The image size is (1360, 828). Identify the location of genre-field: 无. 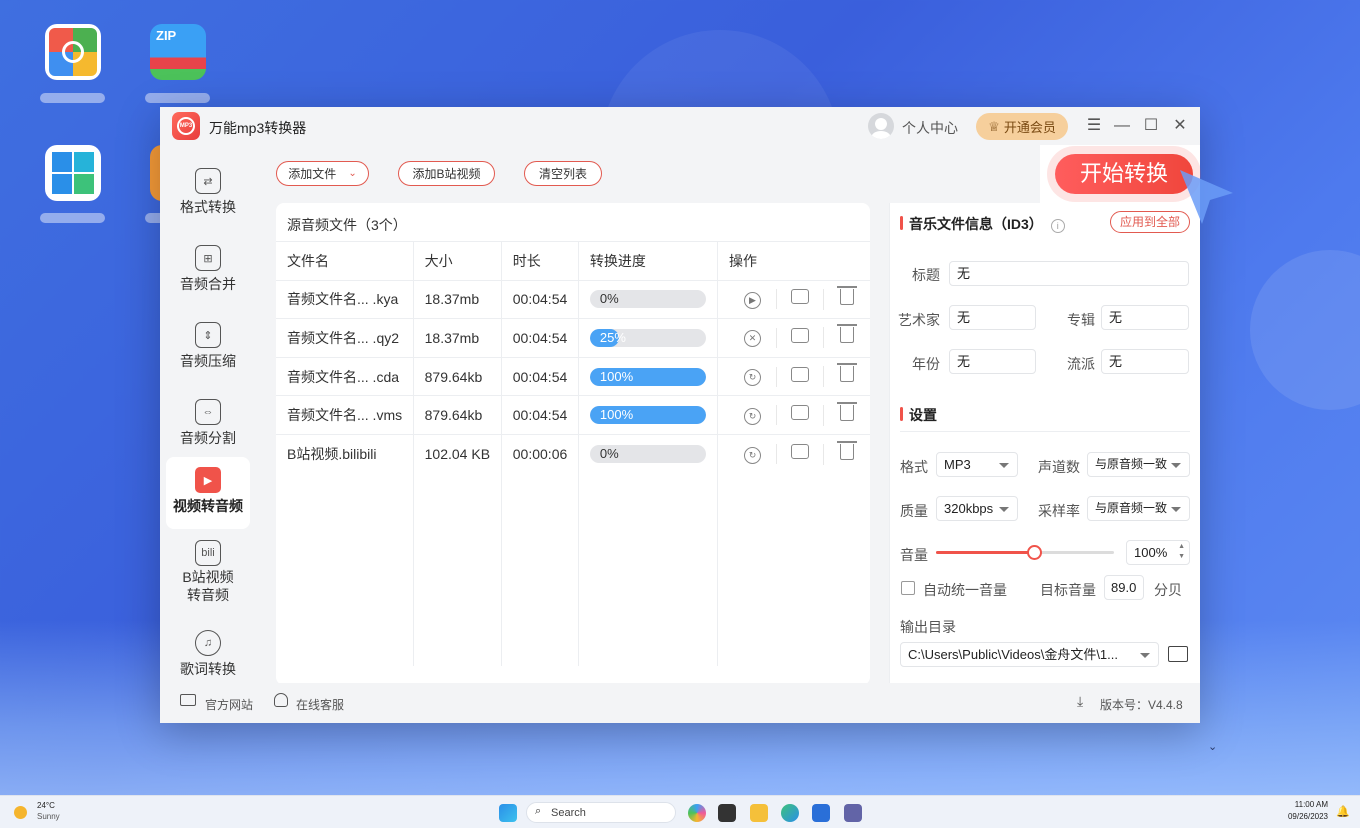
(1145, 361).